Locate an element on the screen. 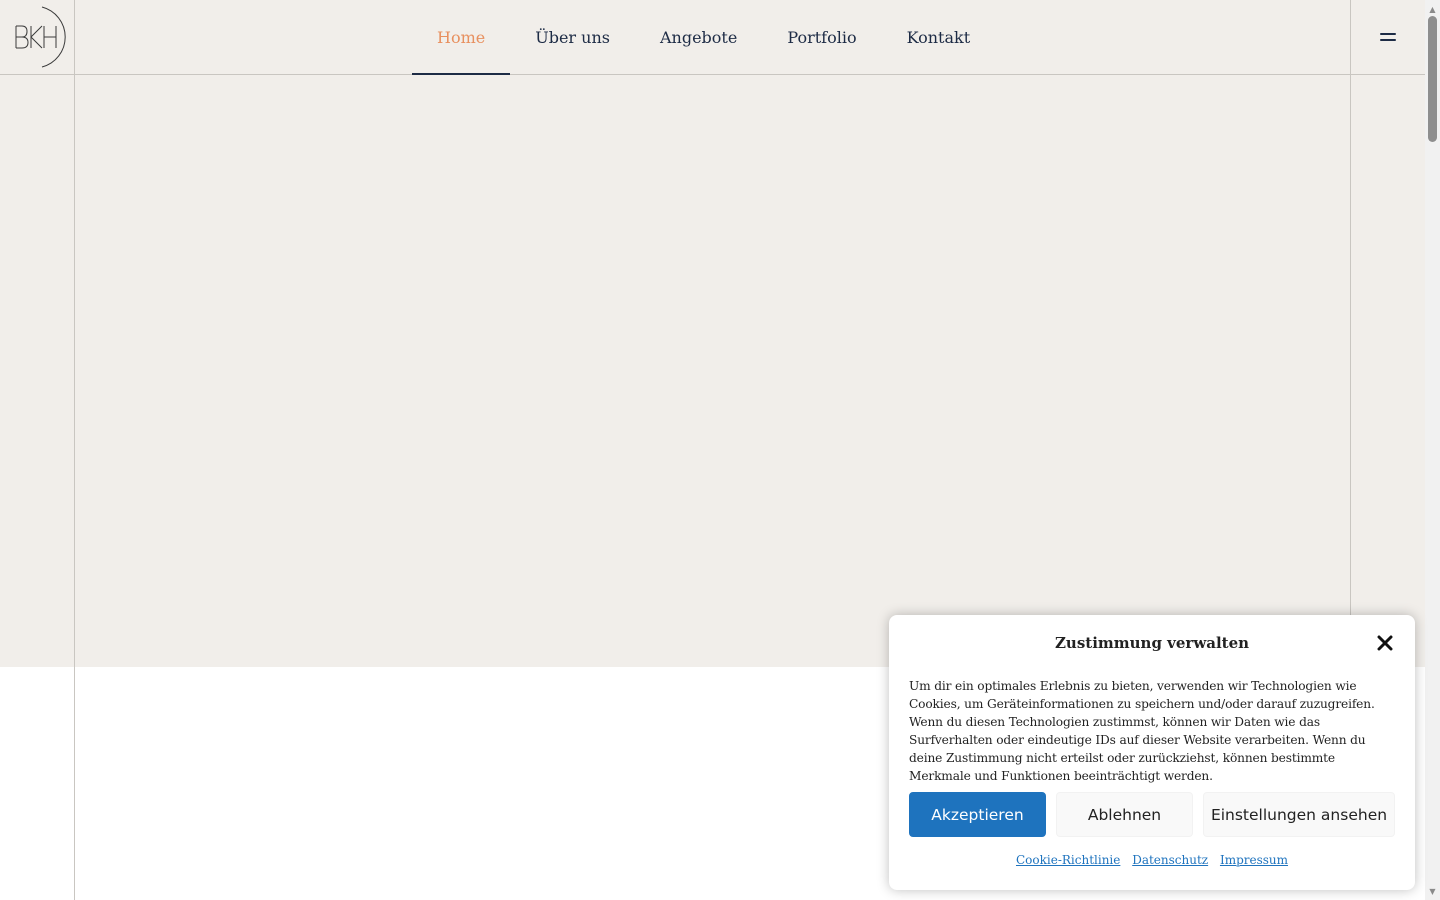  privacy-link: Datenschutz is located at coordinates (1170, 860).